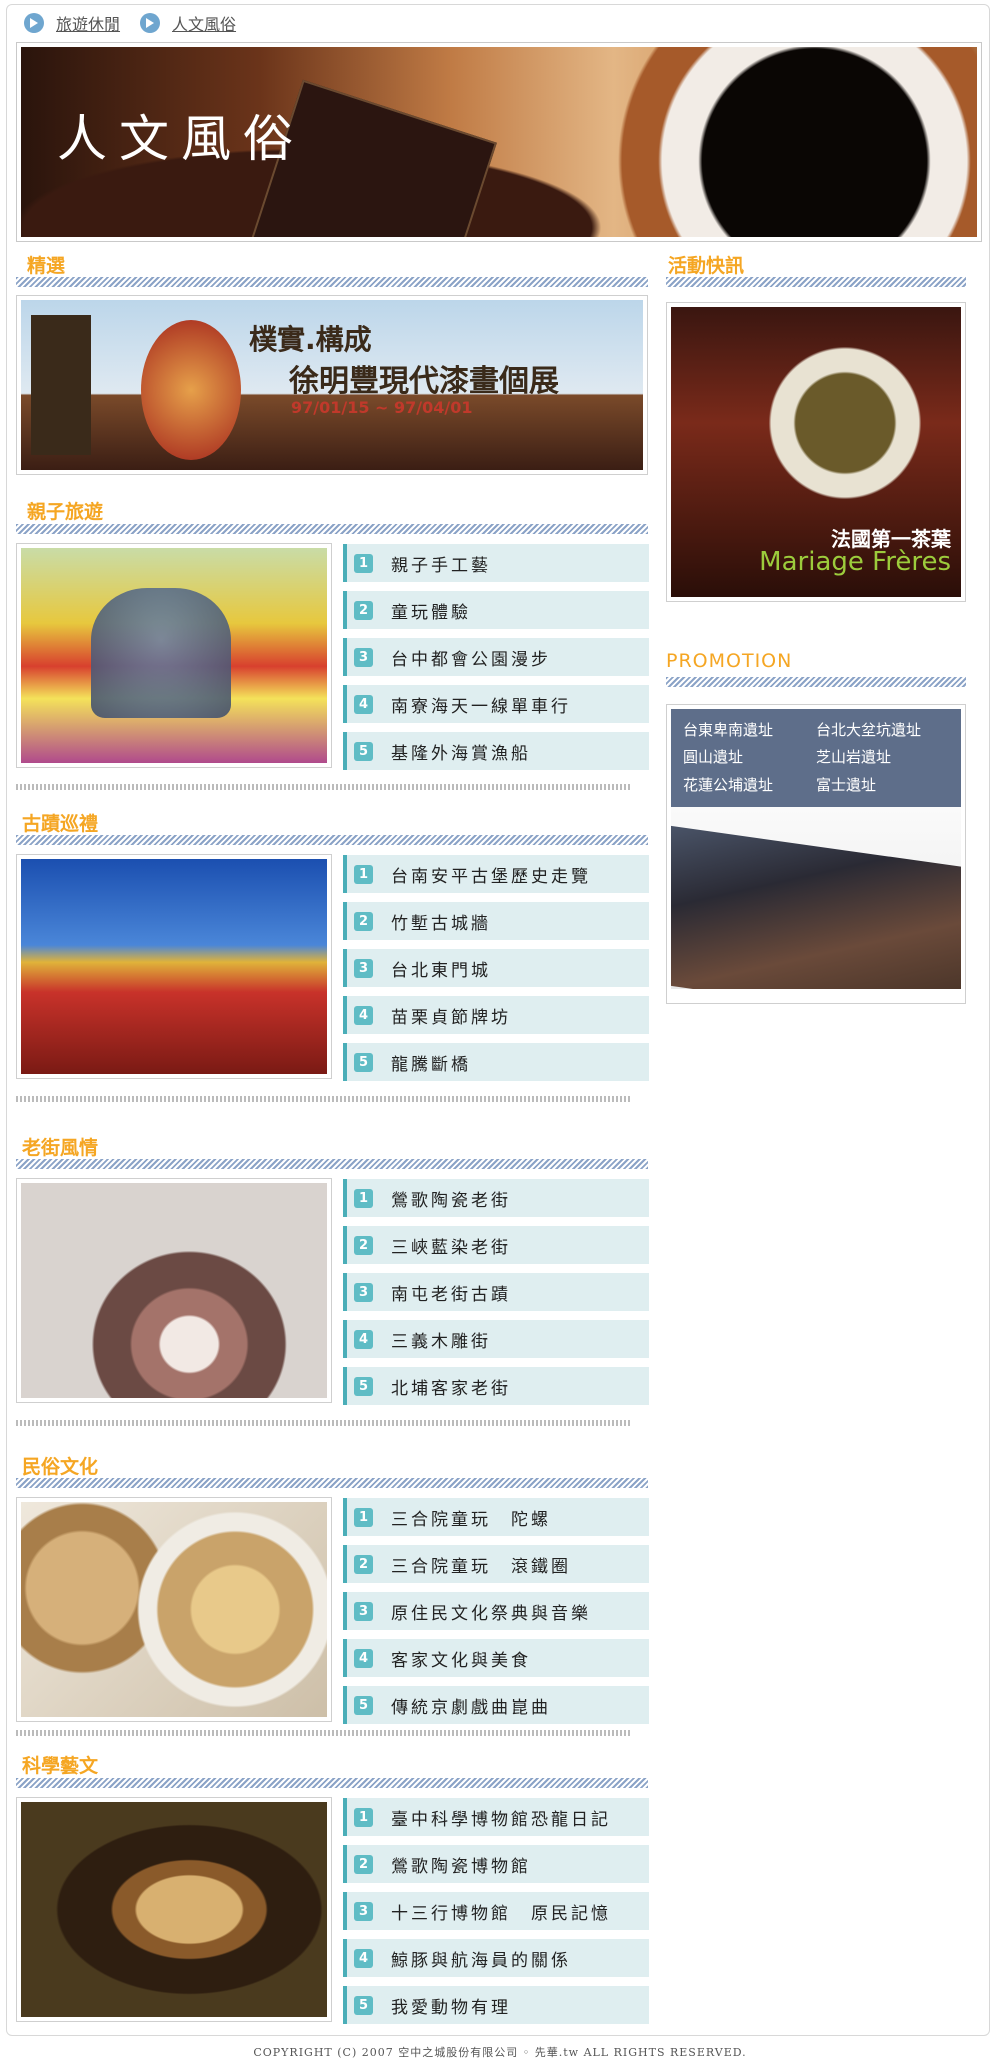  What do you see at coordinates (174, 1609) in the screenshot?
I see `section-folk-photo` at bounding box center [174, 1609].